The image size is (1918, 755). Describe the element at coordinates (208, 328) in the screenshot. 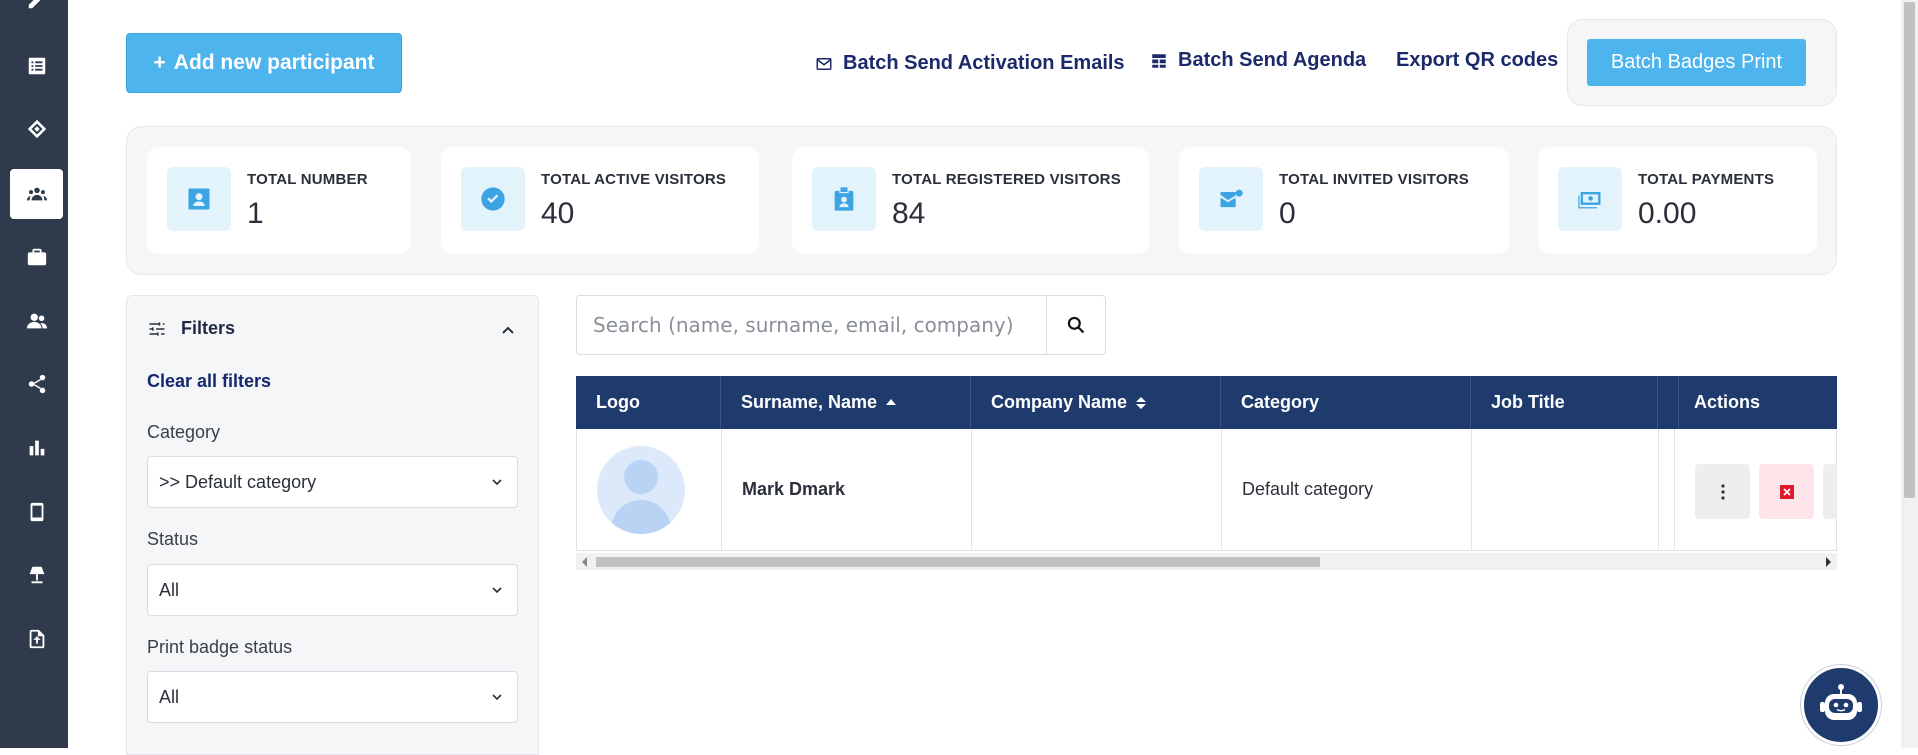

I see `filters-title: Filters` at that location.